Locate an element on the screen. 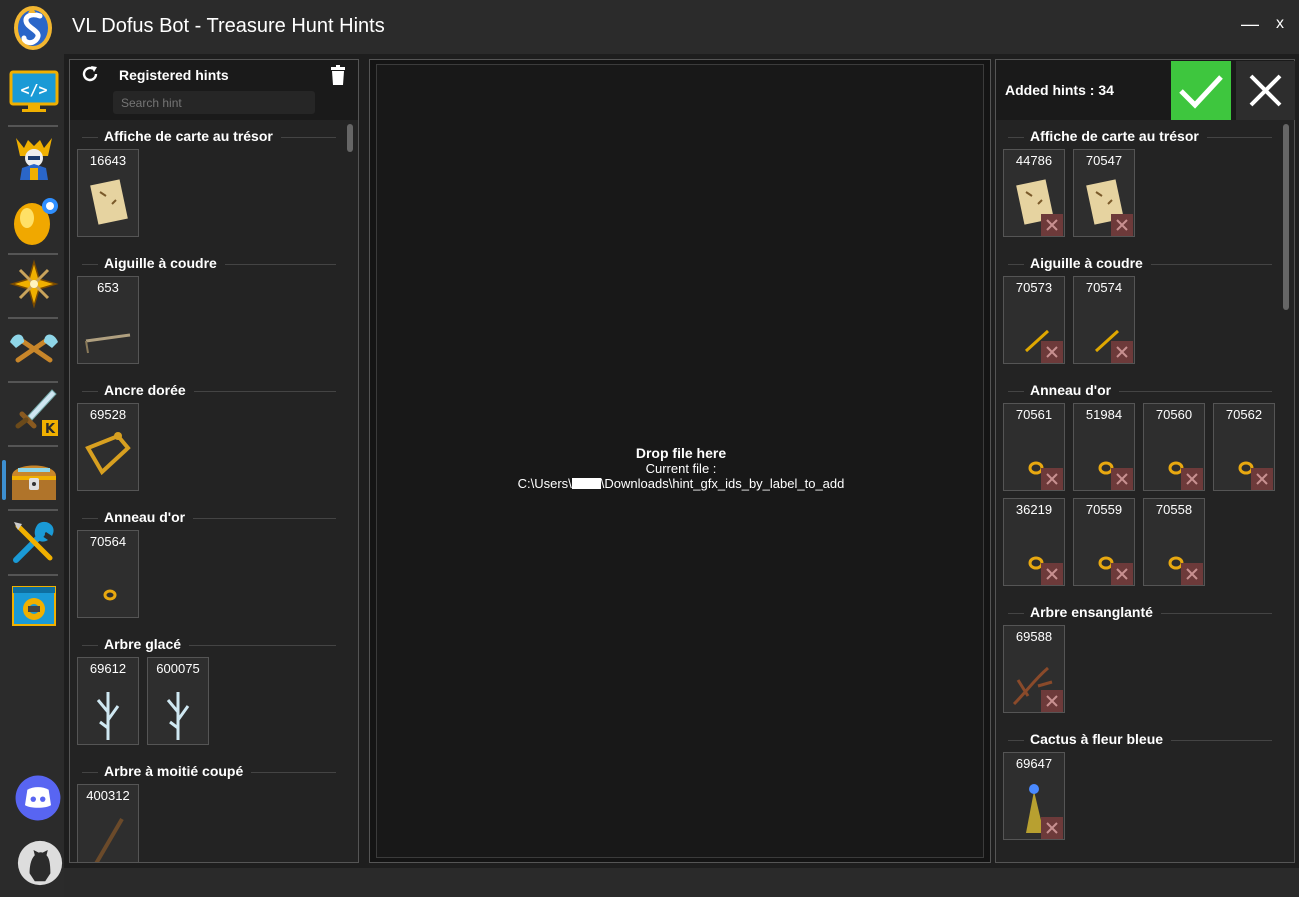 Image resolution: width=1299 pixels, height=897 pixels. hint-group-title: Cactus à fleur bleue is located at coordinates (1097, 739).